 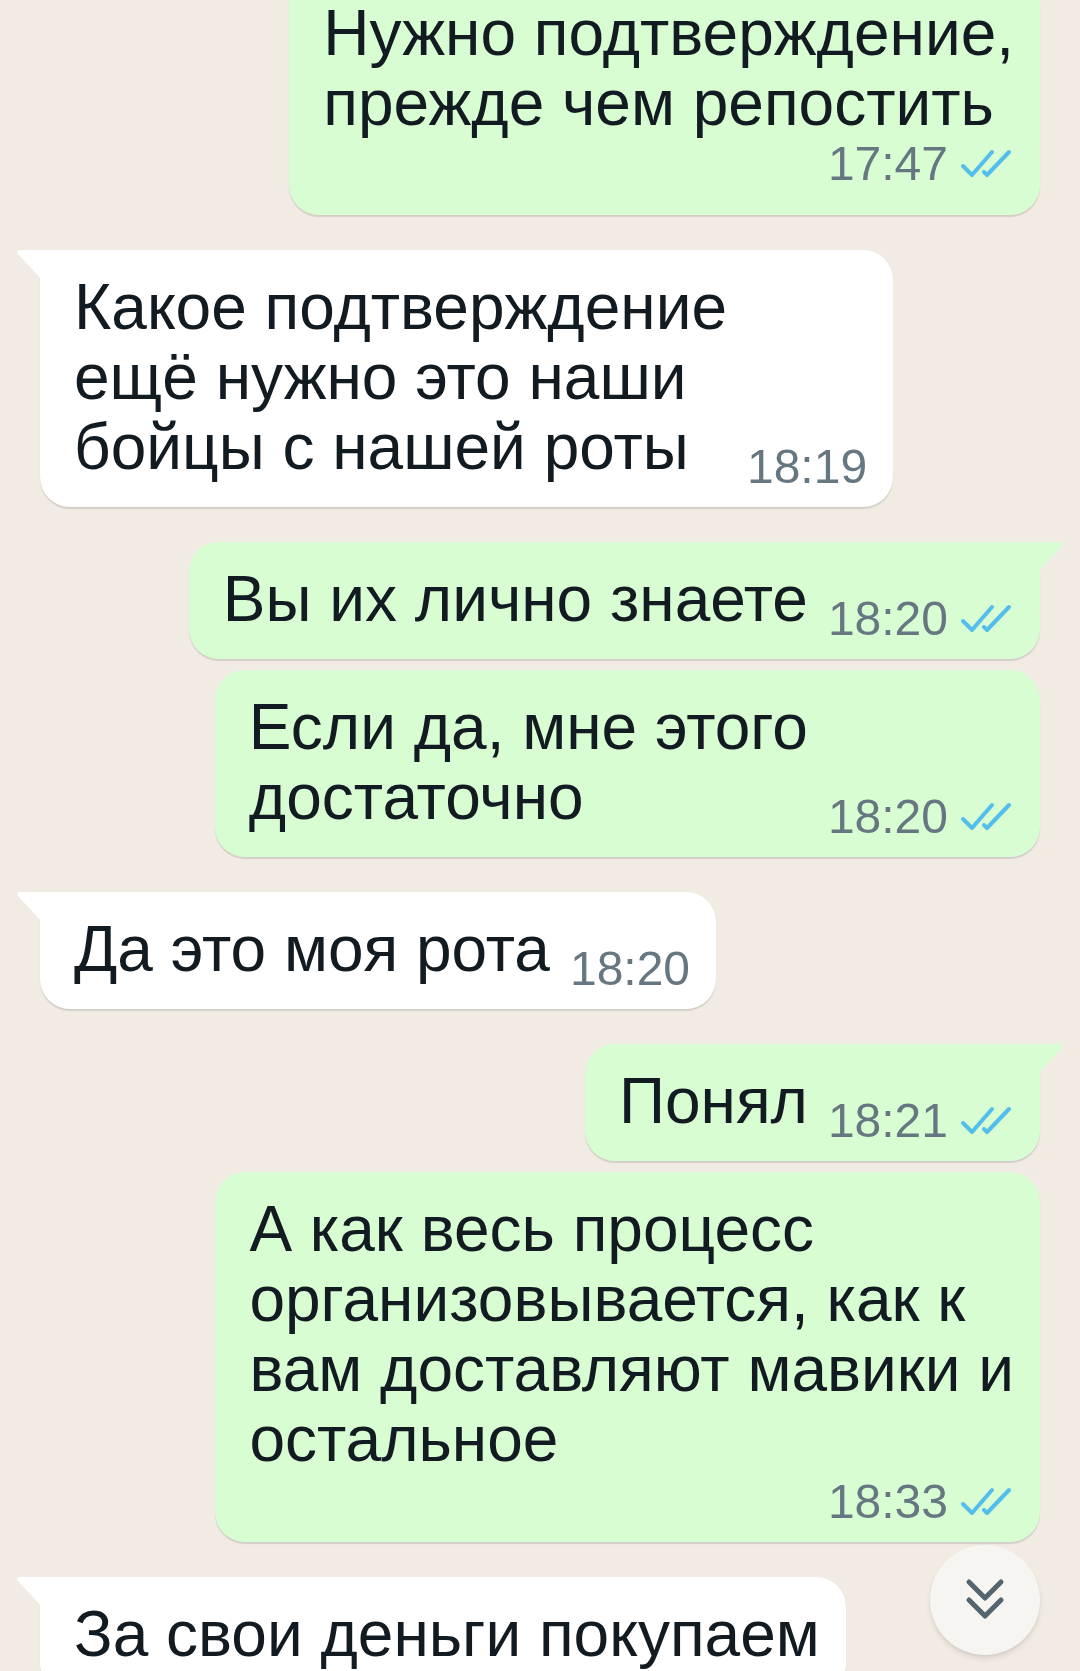 What do you see at coordinates (528, 762) in the screenshot?
I see `message-text: Если да, мне этого достаточно` at bounding box center [528, 762].